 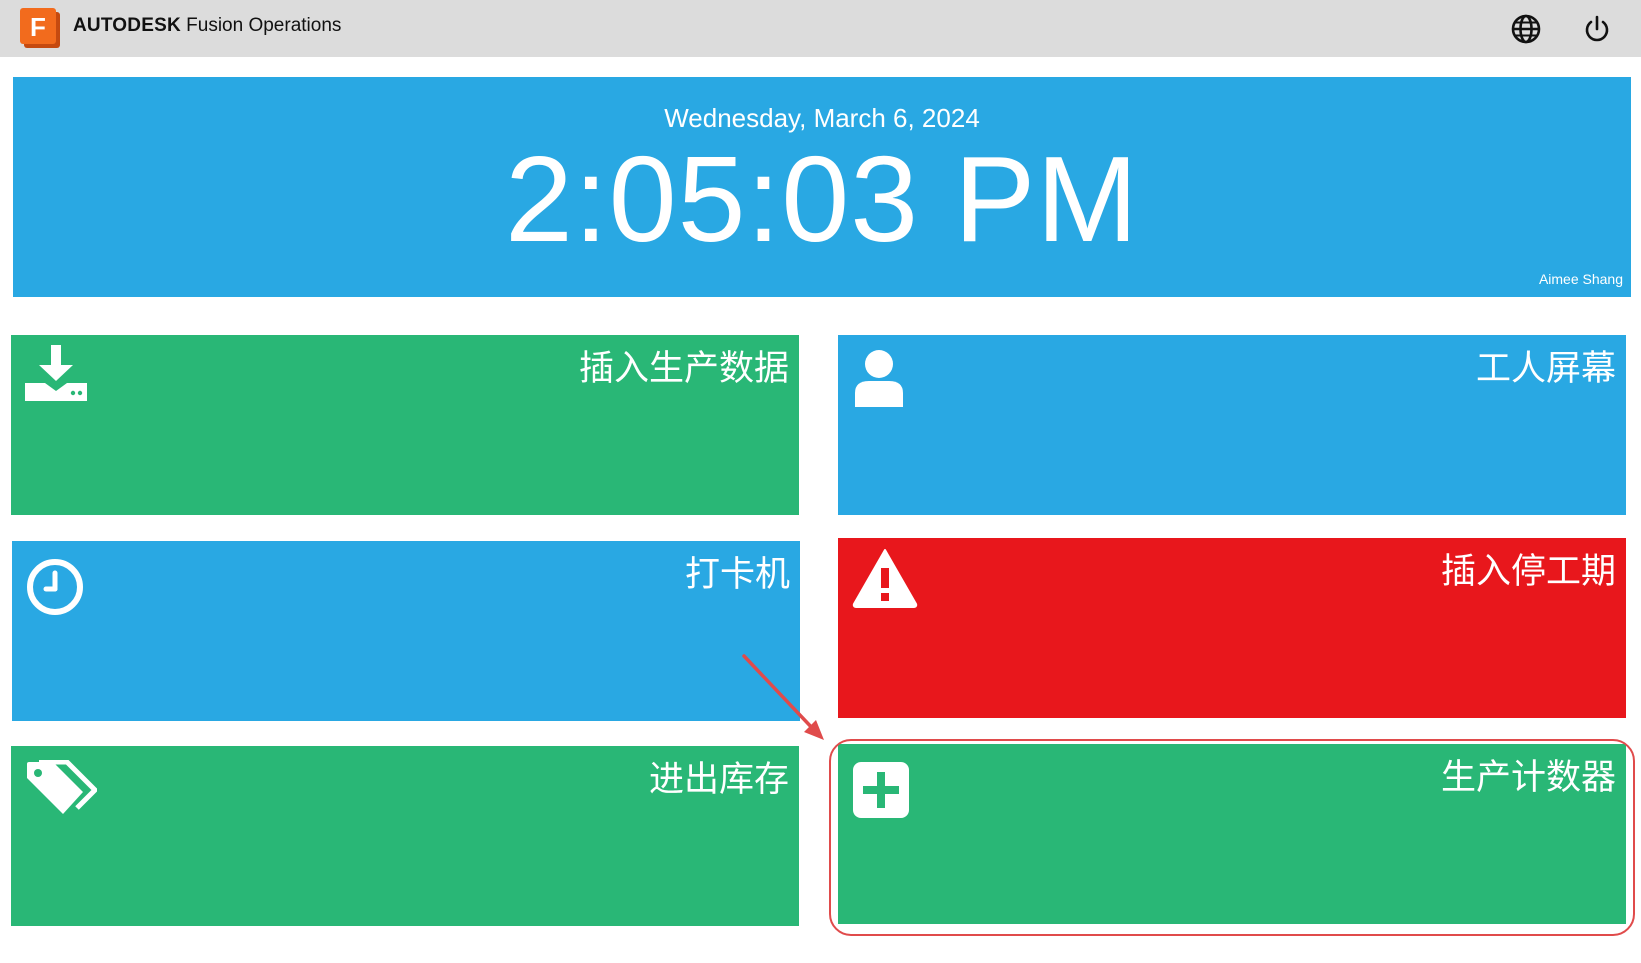 What do you see at coordinates (683, 369) in the screenshot?
I see `tile-label: 插入生产数据` at bounding box center [683, 369].